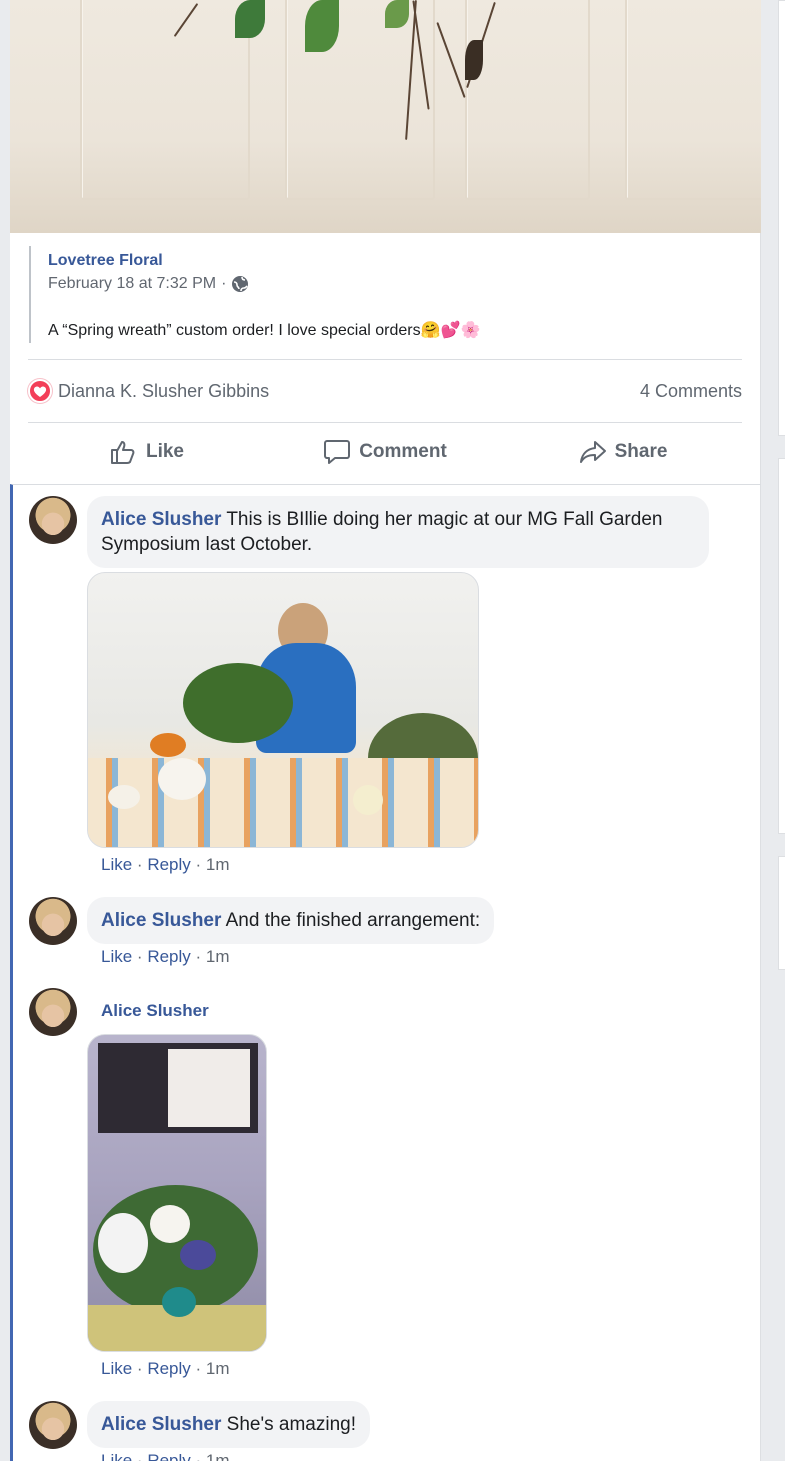 This screenshot has width=785, height=1461. What do you see at coordinates (240, 284) in the screenshot?
I see `globe-icon` at bounding box center [240, 284].